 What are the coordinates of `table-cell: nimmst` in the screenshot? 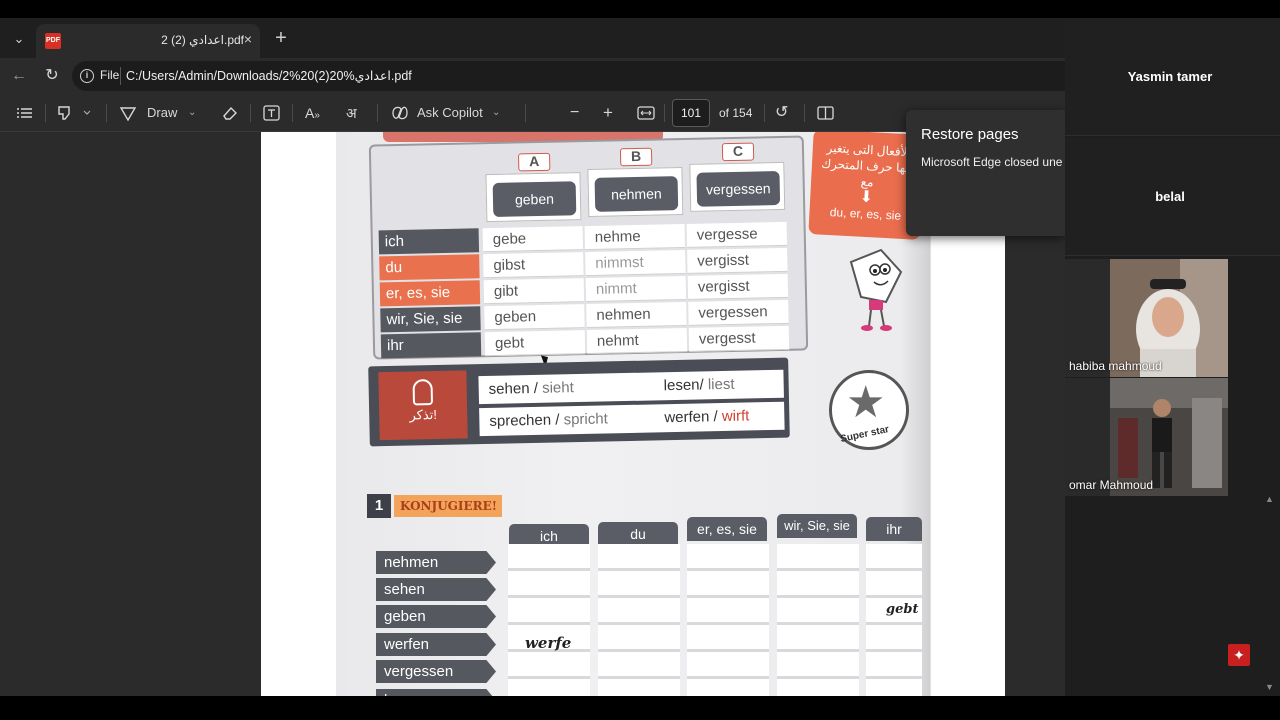 It's located at (635, 263).